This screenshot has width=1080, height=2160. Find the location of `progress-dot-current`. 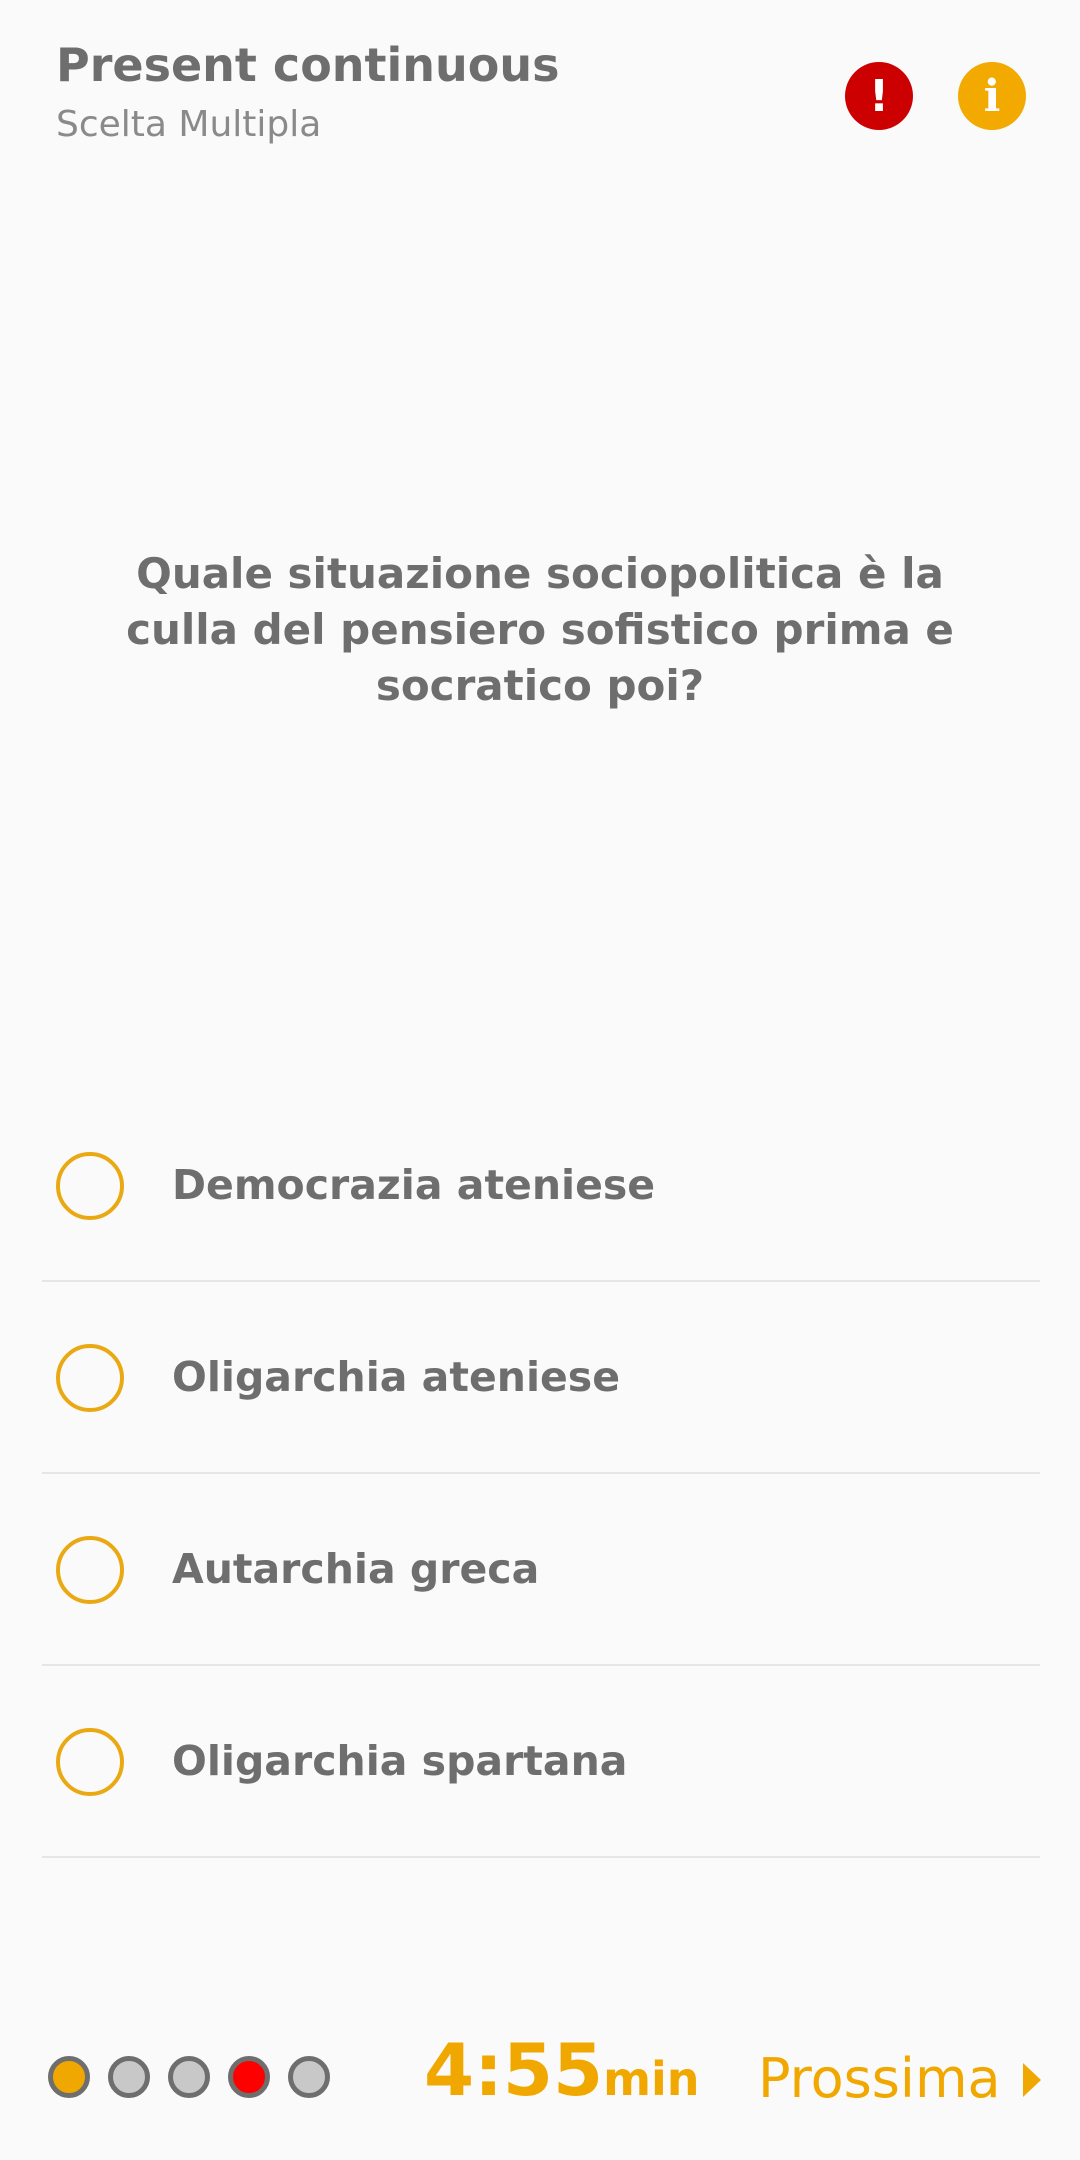

progress-dot-current is located at coordinates (249, 2077).